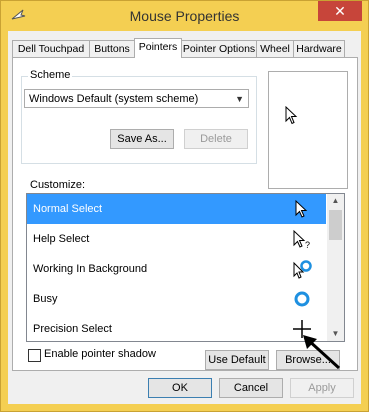 This screenshot has width=369, height=412. Describe the element at coordinates (340, 11) in the screenshot. I see `close-button: ✕` at that location.